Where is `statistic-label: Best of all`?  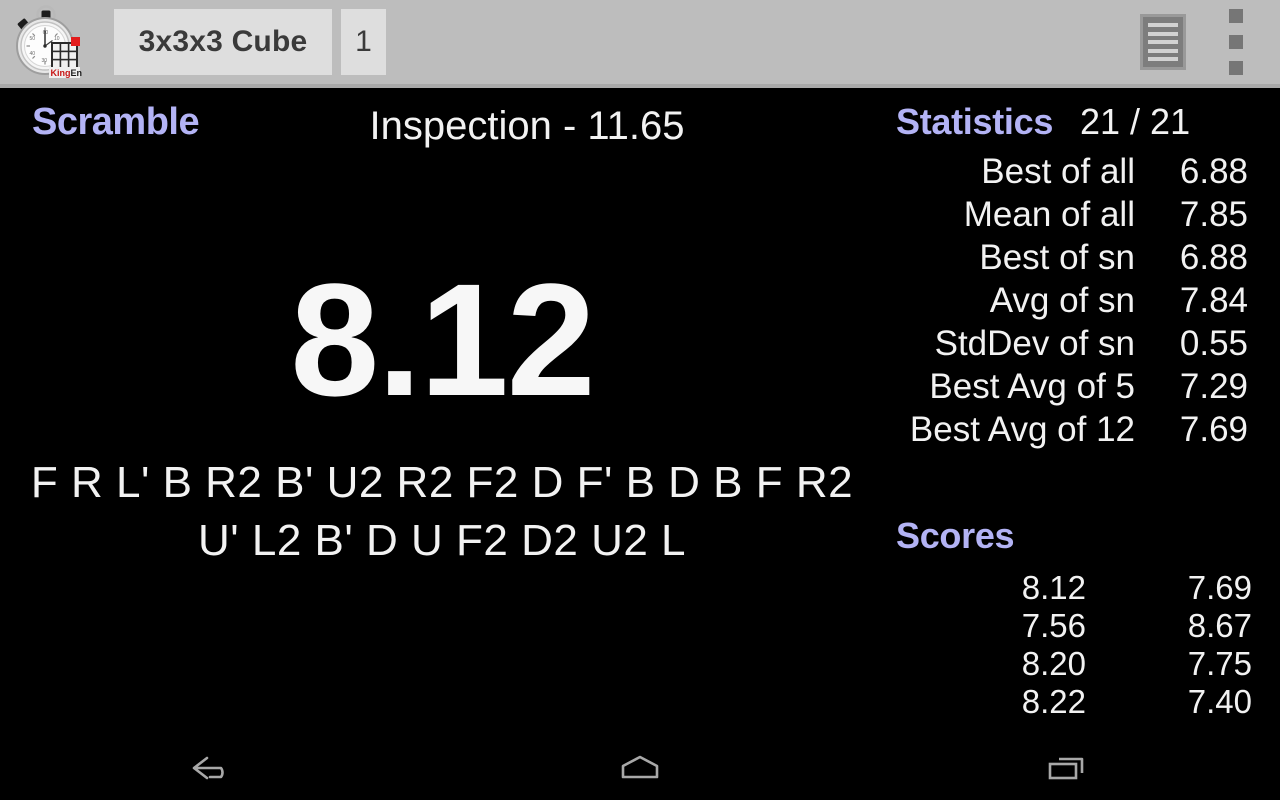
statistic-label: Best of all is located at coordinates (1058, 171).